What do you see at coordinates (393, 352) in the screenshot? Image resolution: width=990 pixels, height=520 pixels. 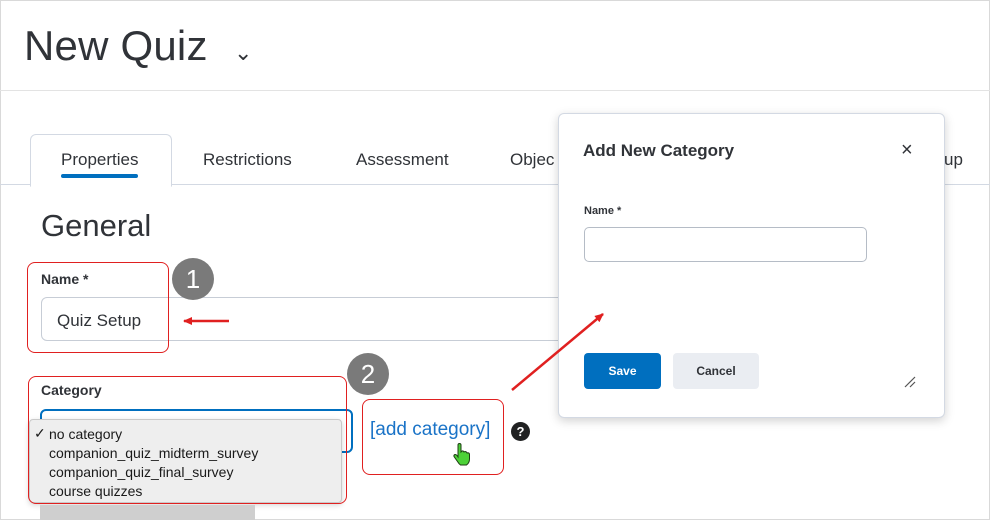 I see `annotation-overlay` at bounding box center [393, 352].